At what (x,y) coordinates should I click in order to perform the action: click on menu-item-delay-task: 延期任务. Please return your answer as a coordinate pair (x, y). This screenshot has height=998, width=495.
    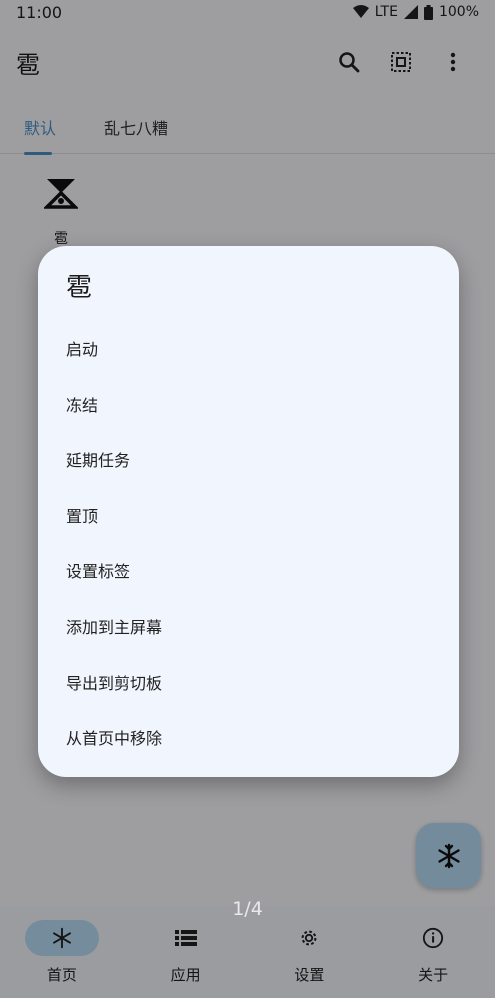
    Looking at the image, I should click on (248, 461).